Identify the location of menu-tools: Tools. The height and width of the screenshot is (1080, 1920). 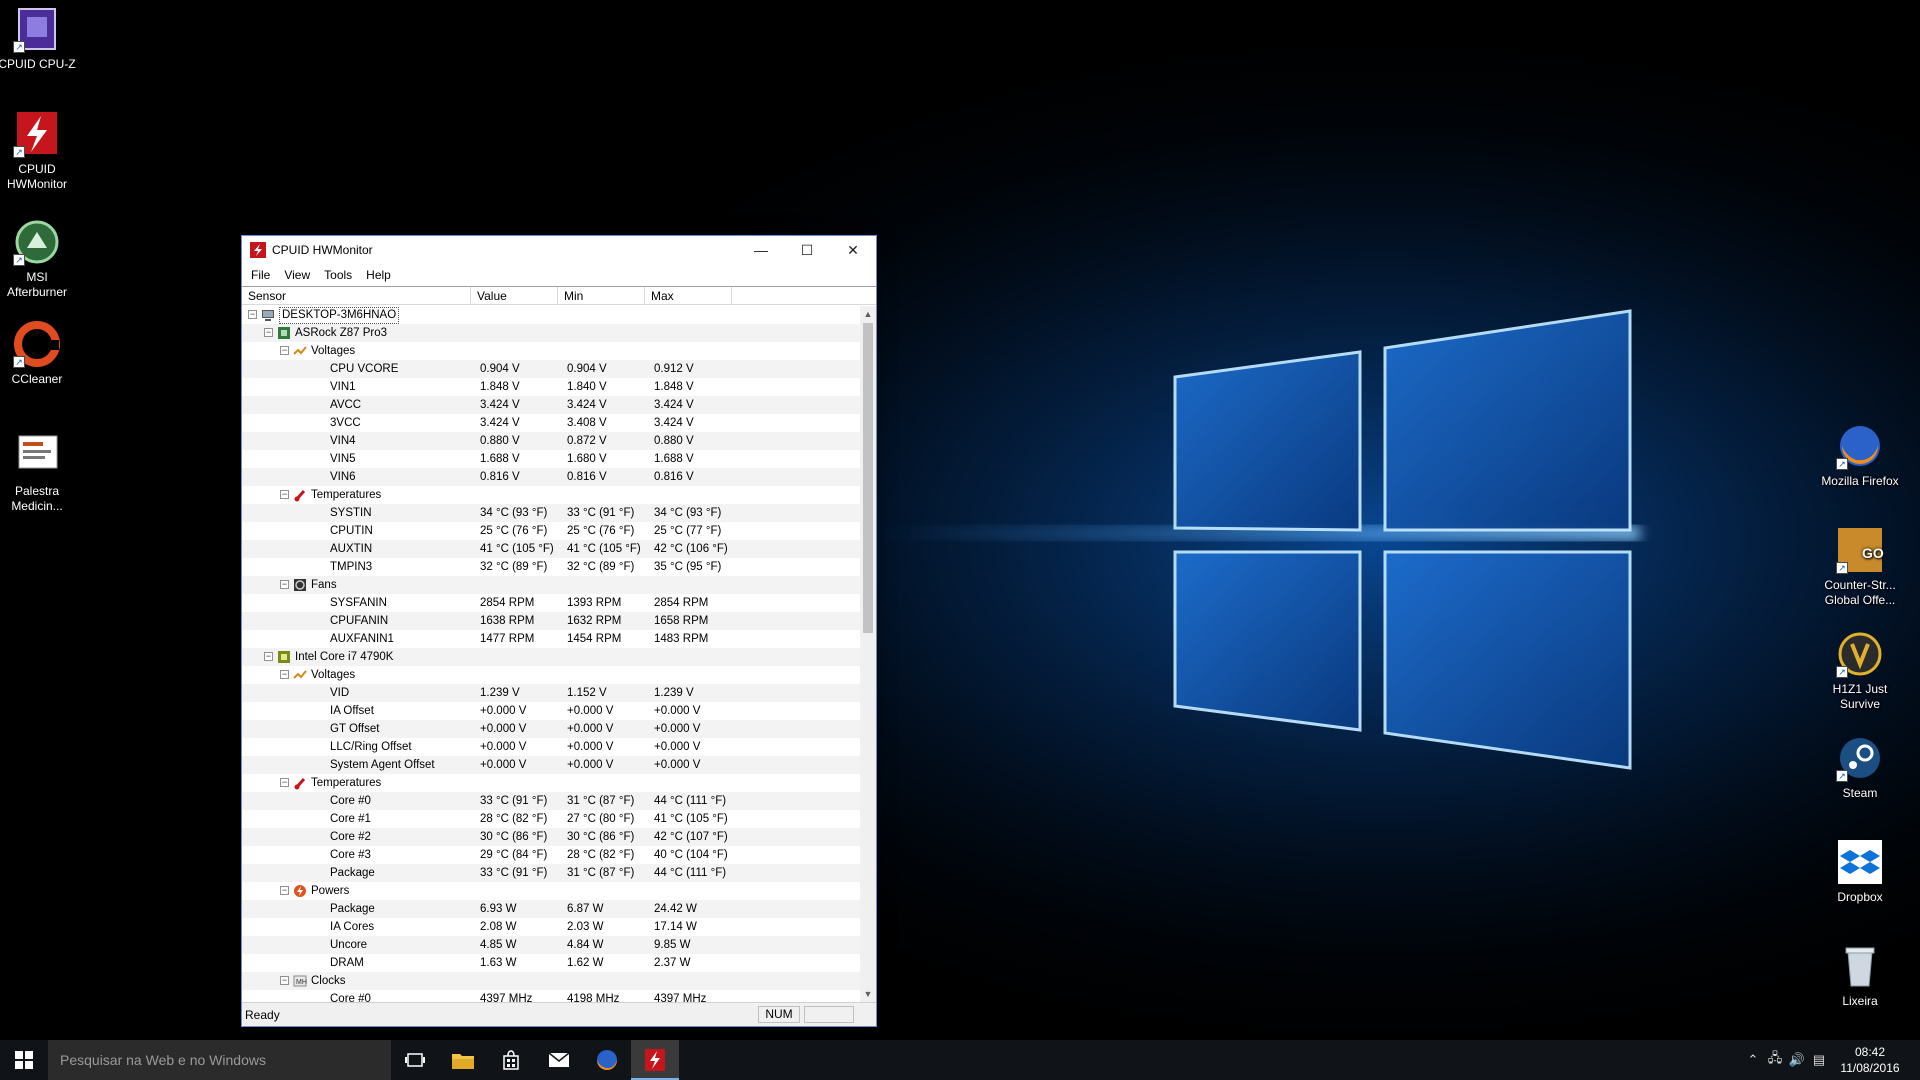
(338, 275).